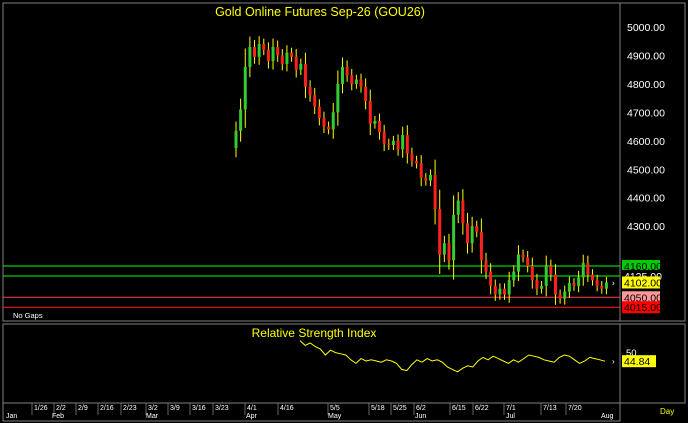 This screenshot has width=688, height=423. What do you see at coordinates (335, 416) in the screenshot?
I see `month-label-4: May` at bounding box center [335, 416].